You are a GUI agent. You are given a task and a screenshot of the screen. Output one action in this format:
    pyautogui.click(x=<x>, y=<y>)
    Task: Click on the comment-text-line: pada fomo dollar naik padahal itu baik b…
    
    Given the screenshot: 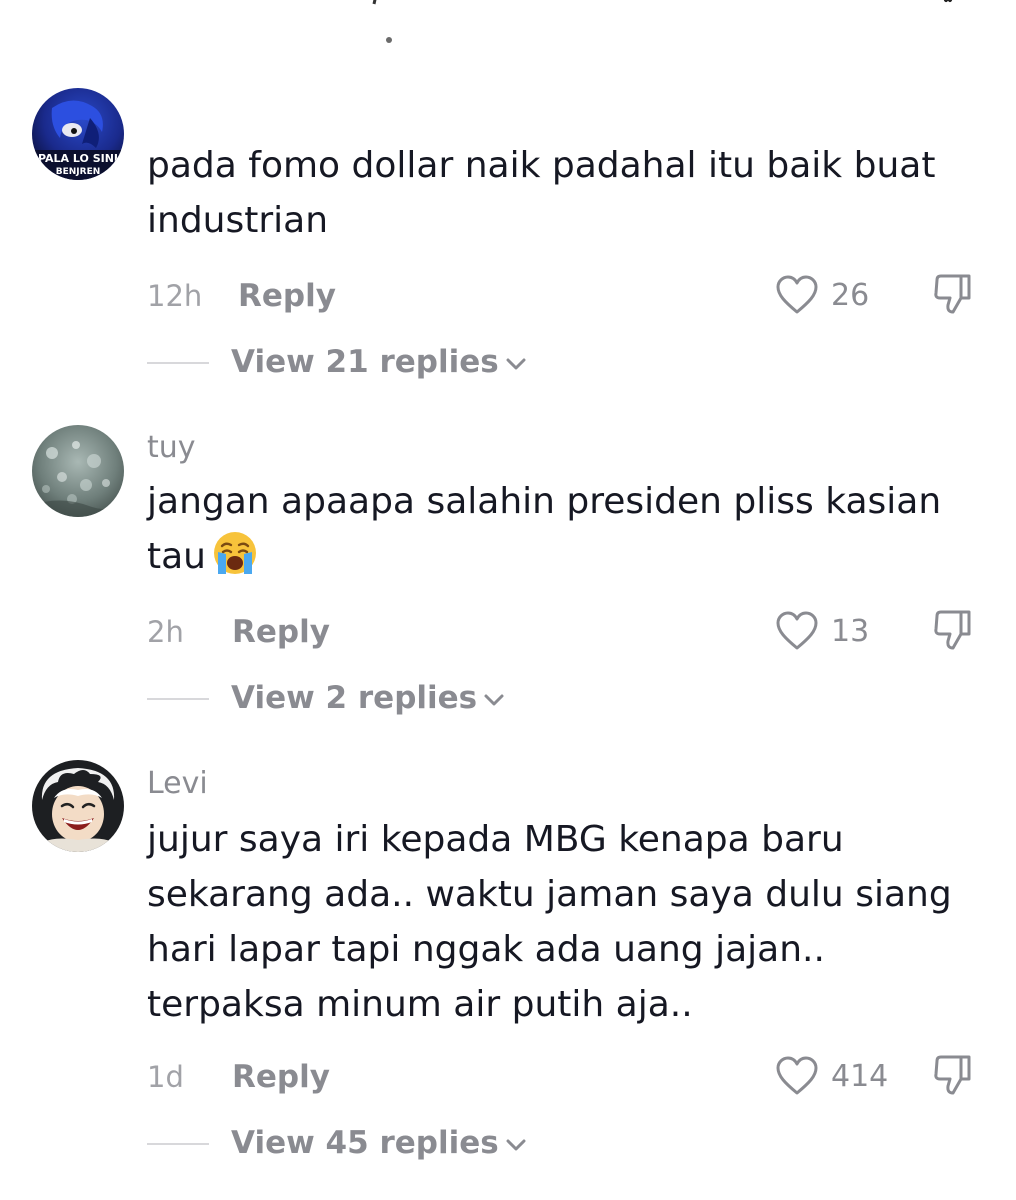 What is the action you would take?
    pyautogui.click(x=541, y=165)
    